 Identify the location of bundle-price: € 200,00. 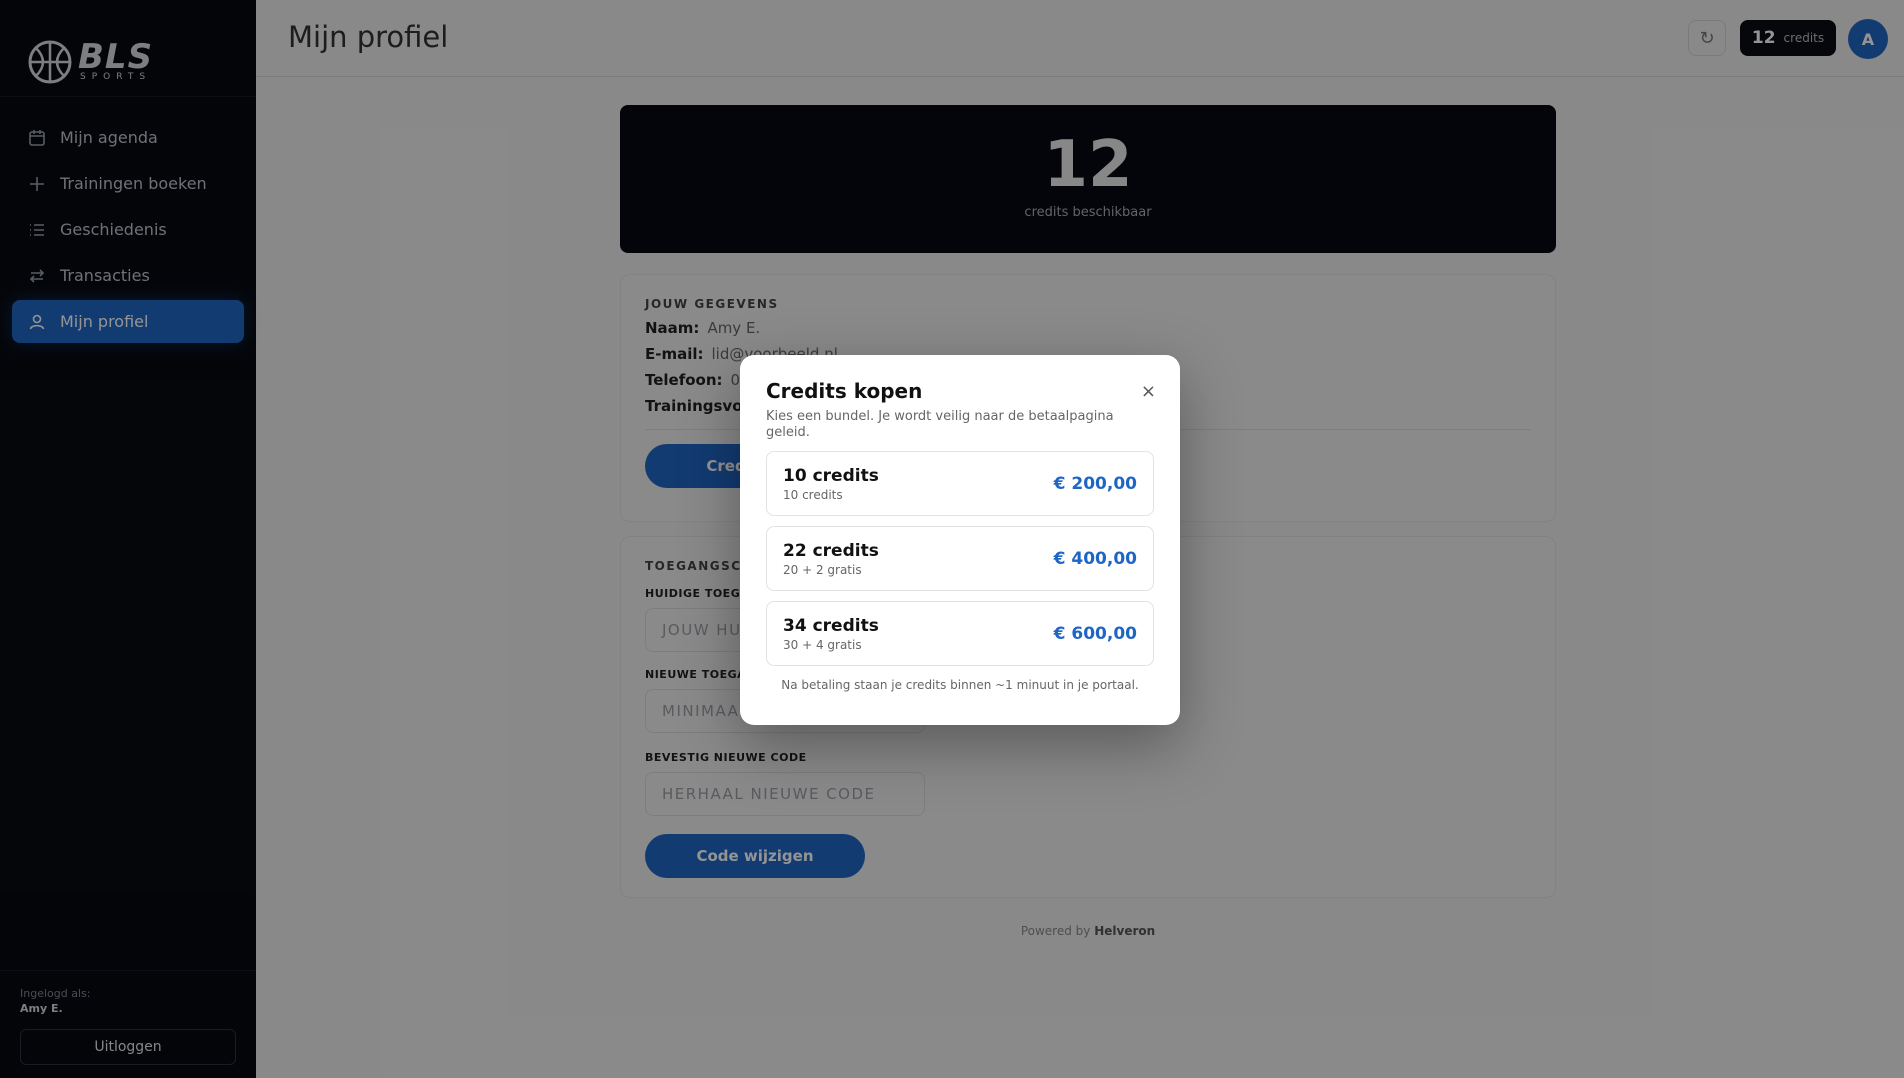
(1095, 483).